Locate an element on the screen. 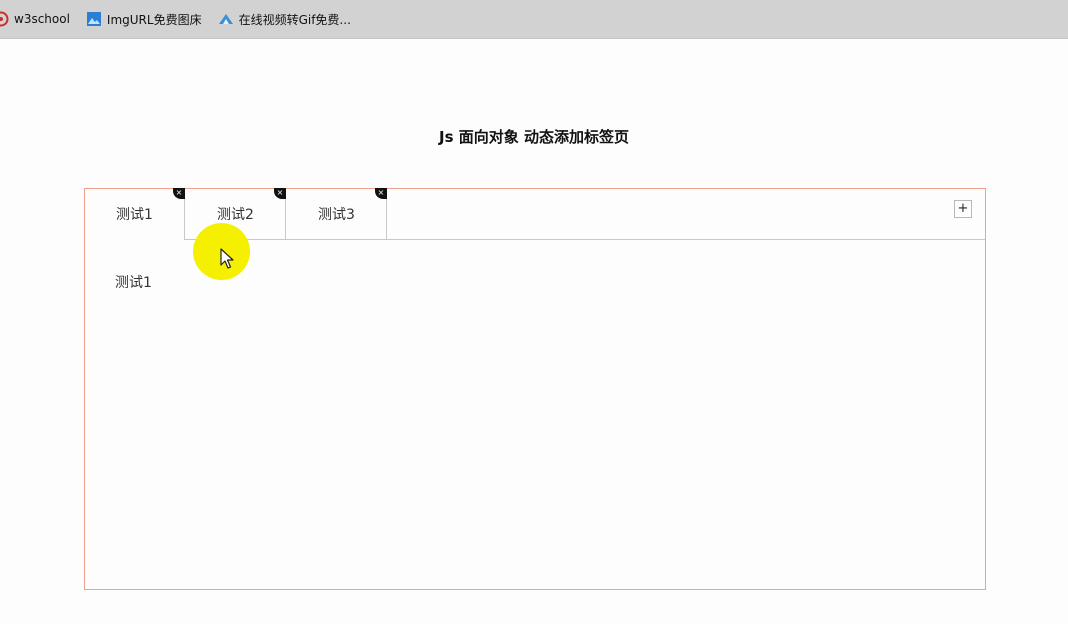 This screenshot has height=624, width=1068. mountain-icon is located at coordinates (226, 19).